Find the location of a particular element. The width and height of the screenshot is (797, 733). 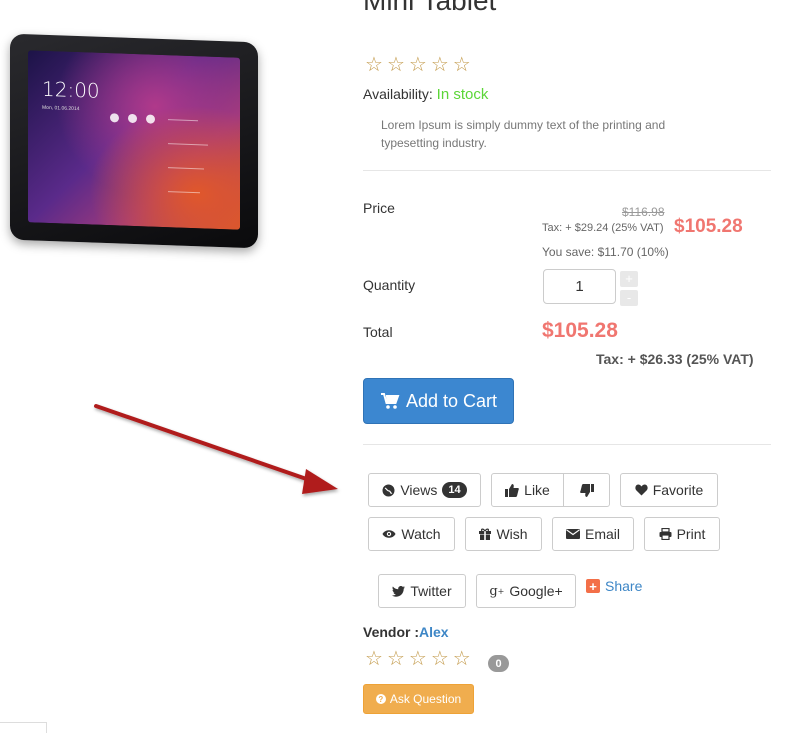

email-label: Email is located at coordinates (602, 534).